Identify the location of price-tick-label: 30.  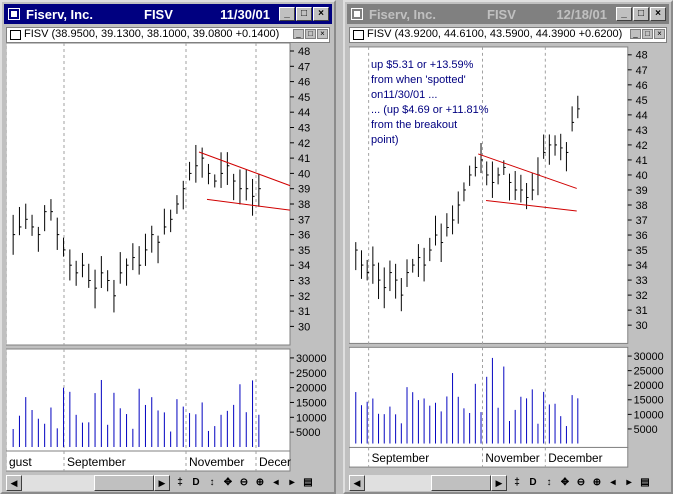
(304, 327).